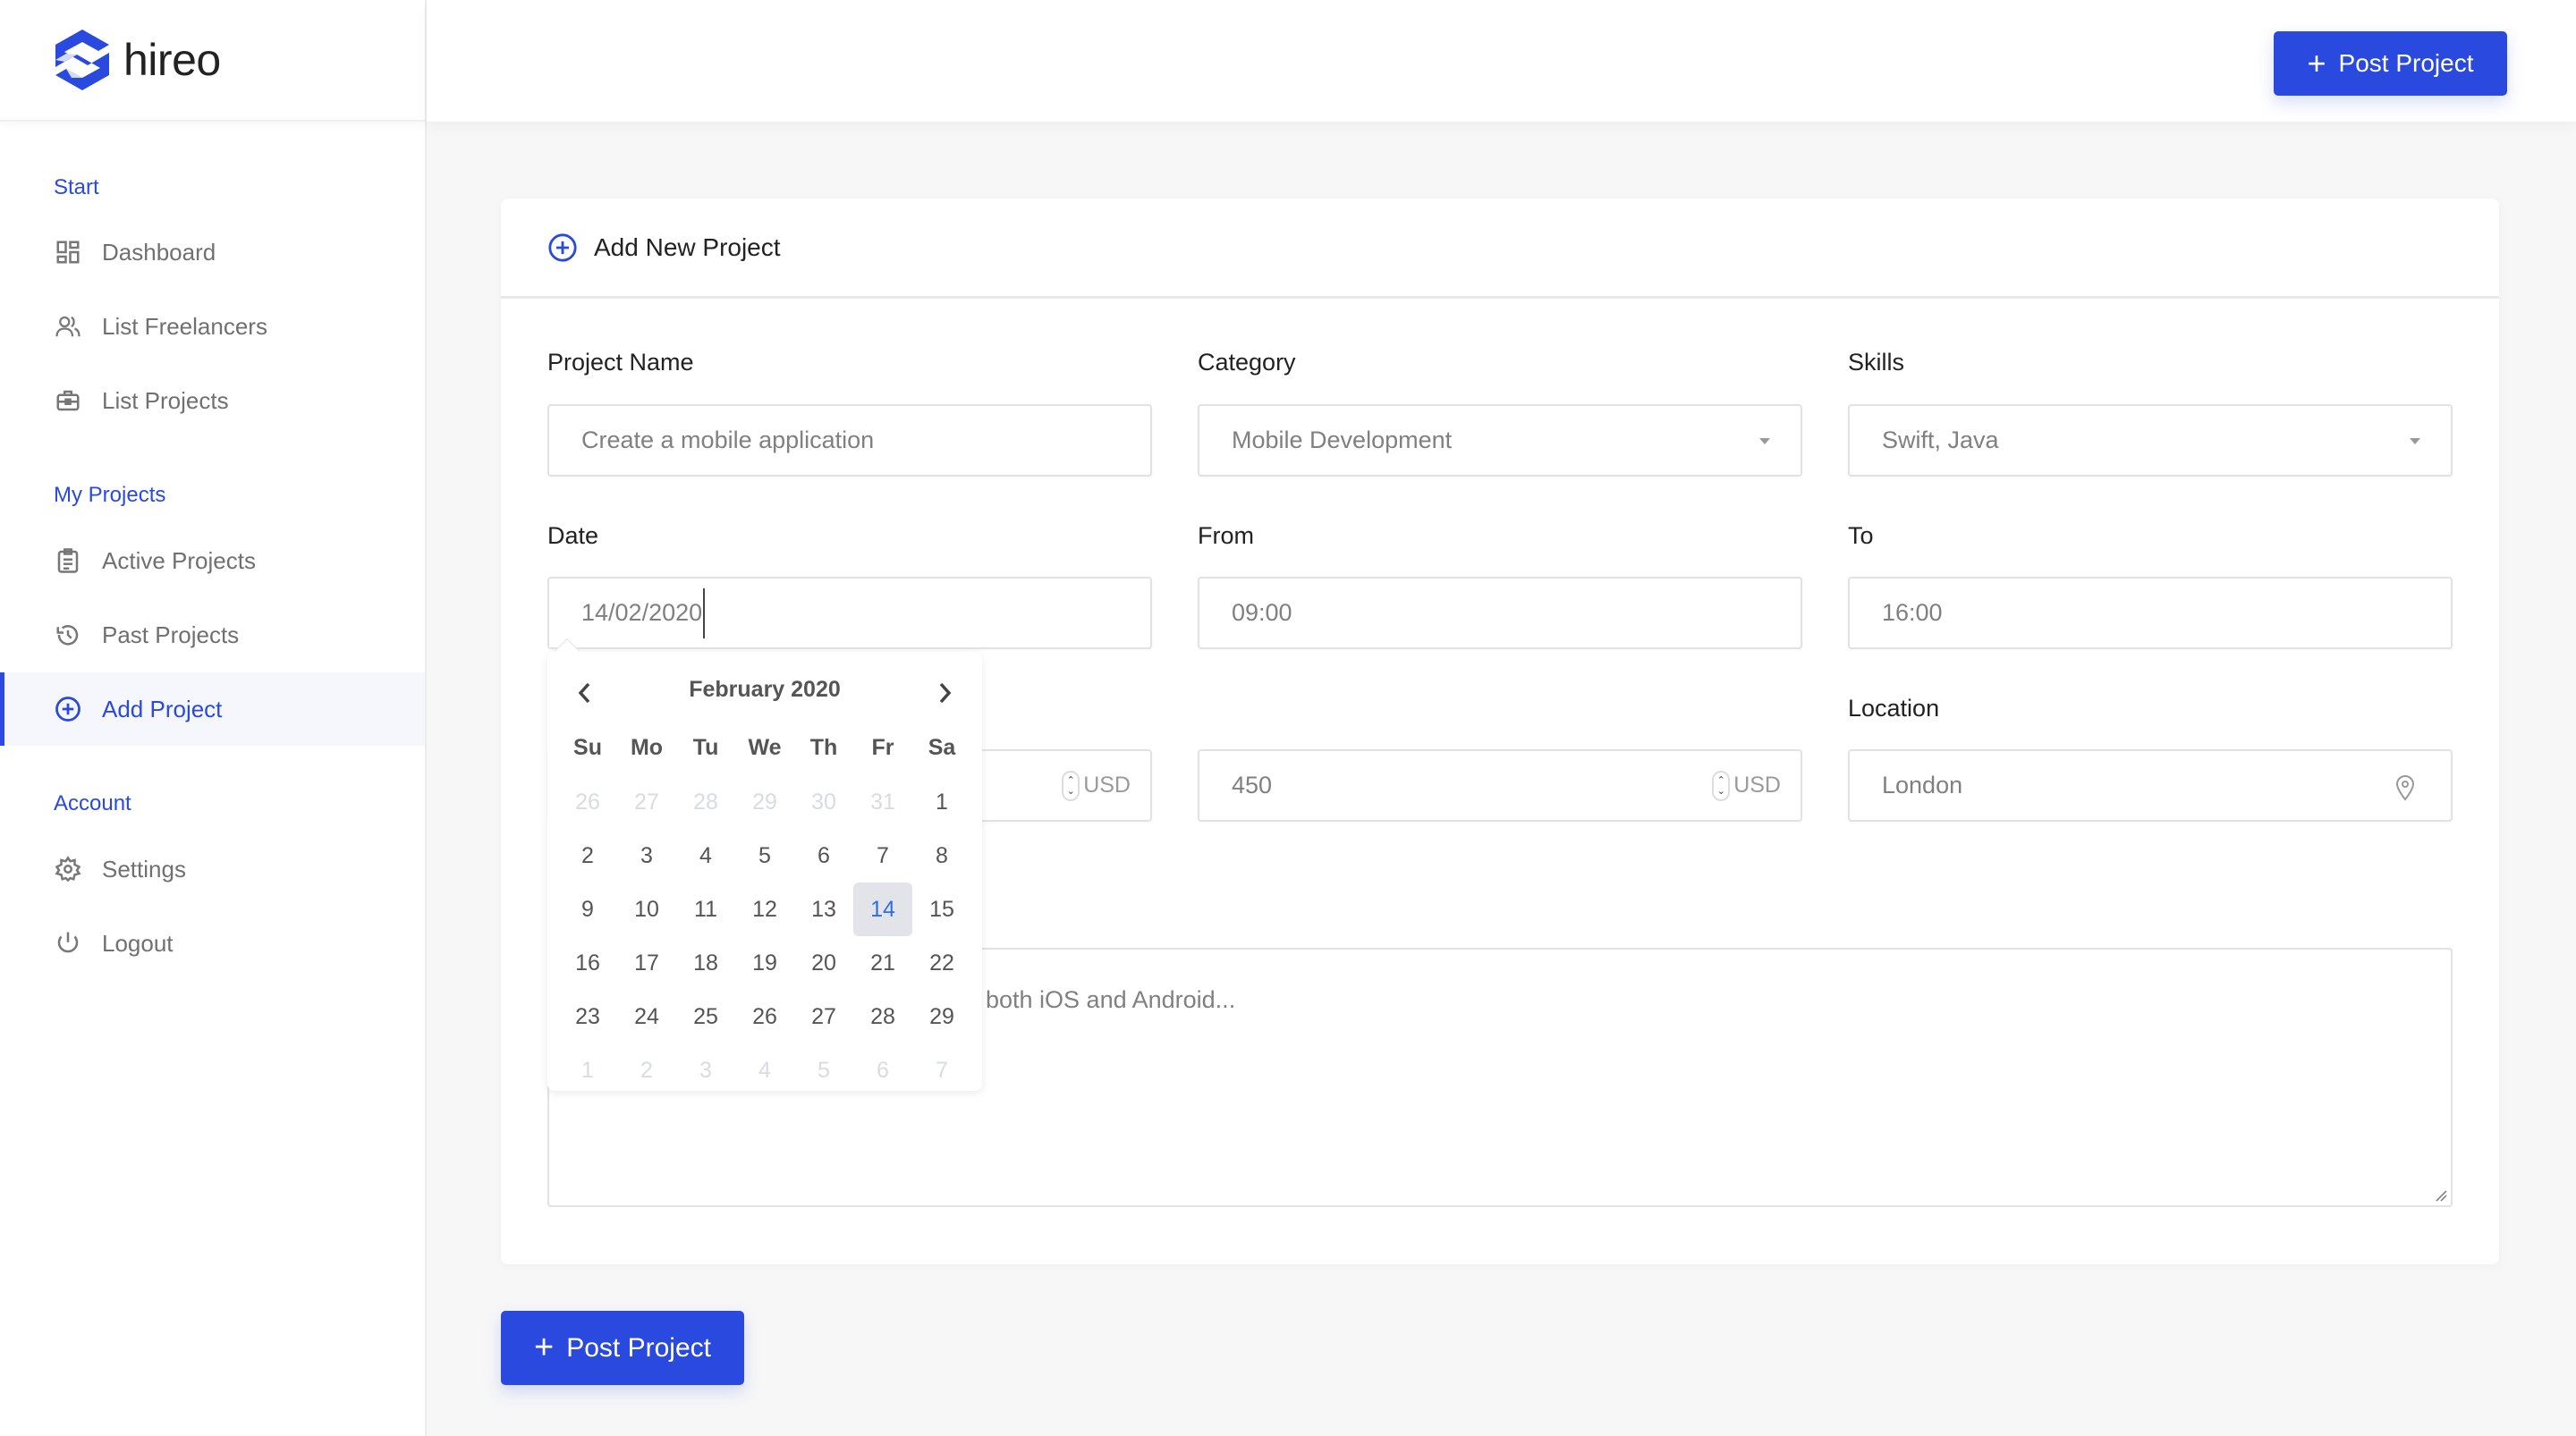 Image resolution: width=2576 pixels, height=1436 pixels. Describe the element at coordinates (212, 869) in the screenshot. I see `sidebar-item-settings: Settings` at that location.